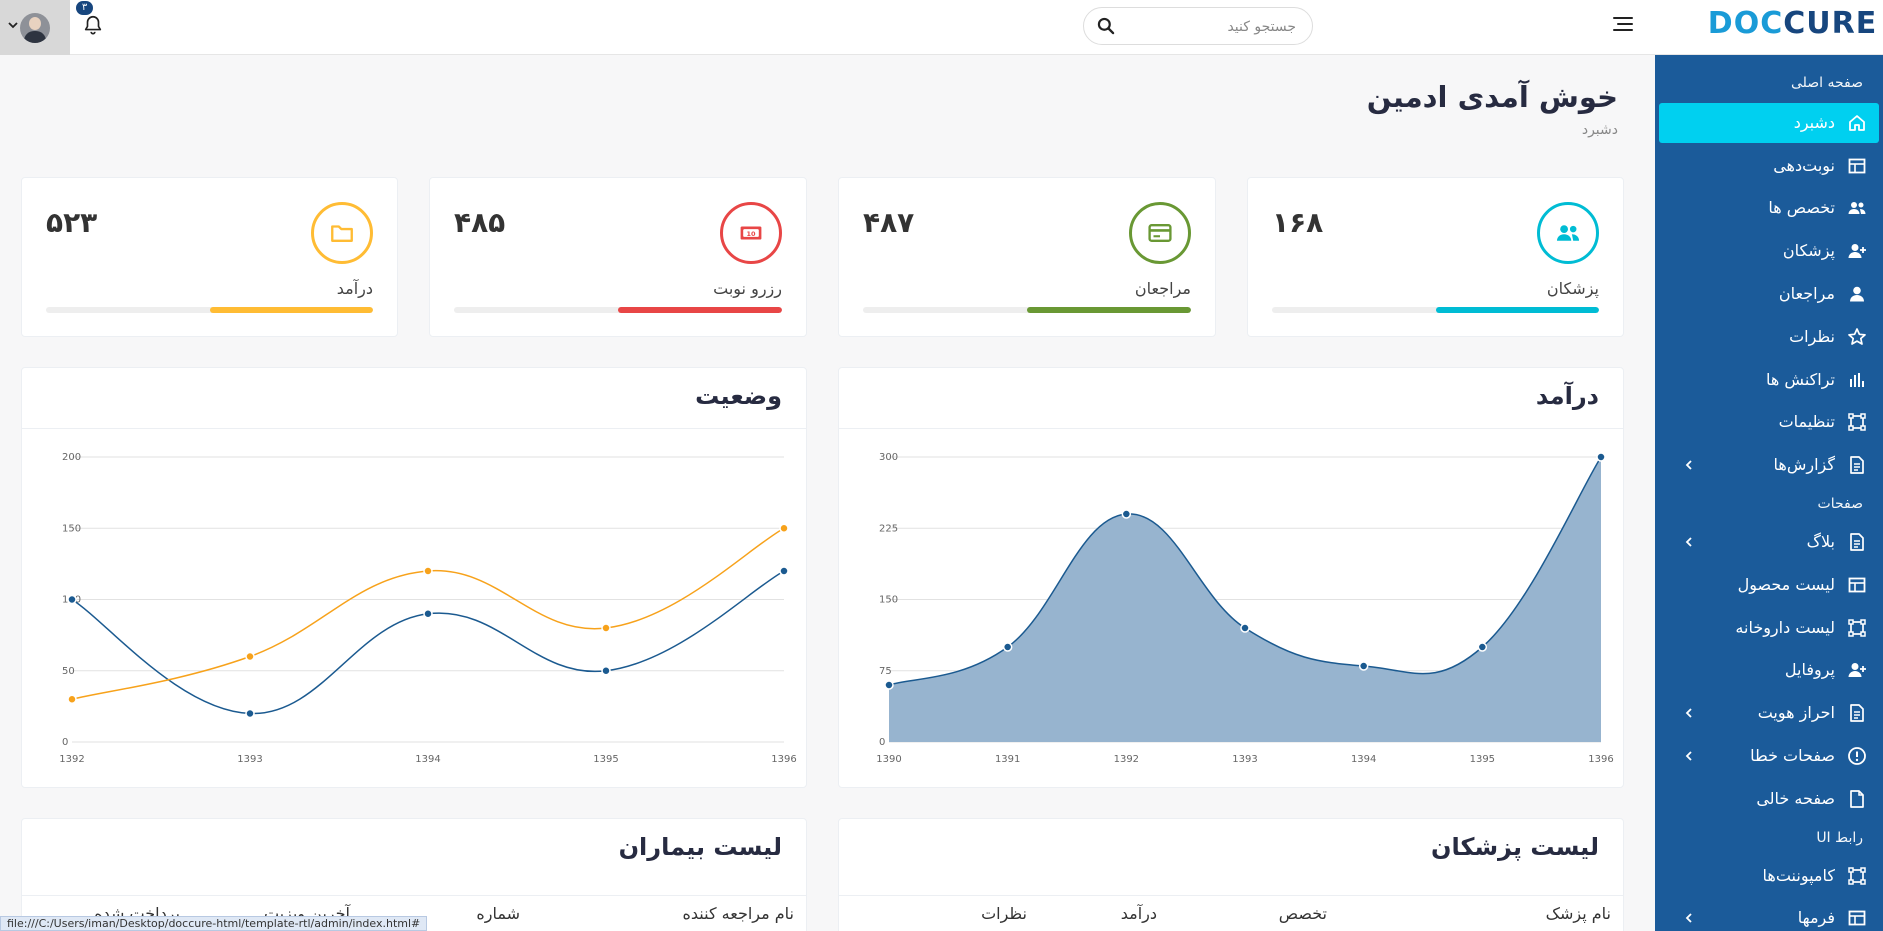 The image size is (1883, 931). What do you see at coordinates (1806, 293) in the screenshot?
I see `sidebar-item-label: مراجعان` at bounding box center [1806, 293].